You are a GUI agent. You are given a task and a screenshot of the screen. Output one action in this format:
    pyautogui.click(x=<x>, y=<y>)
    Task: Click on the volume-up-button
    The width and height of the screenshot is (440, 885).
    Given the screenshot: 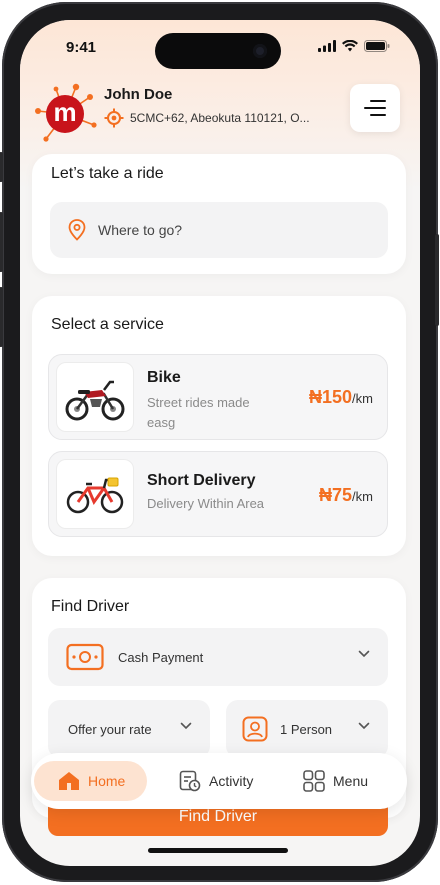 What is the action you would take?
    pyautogui.click(x=1, y=242)
    